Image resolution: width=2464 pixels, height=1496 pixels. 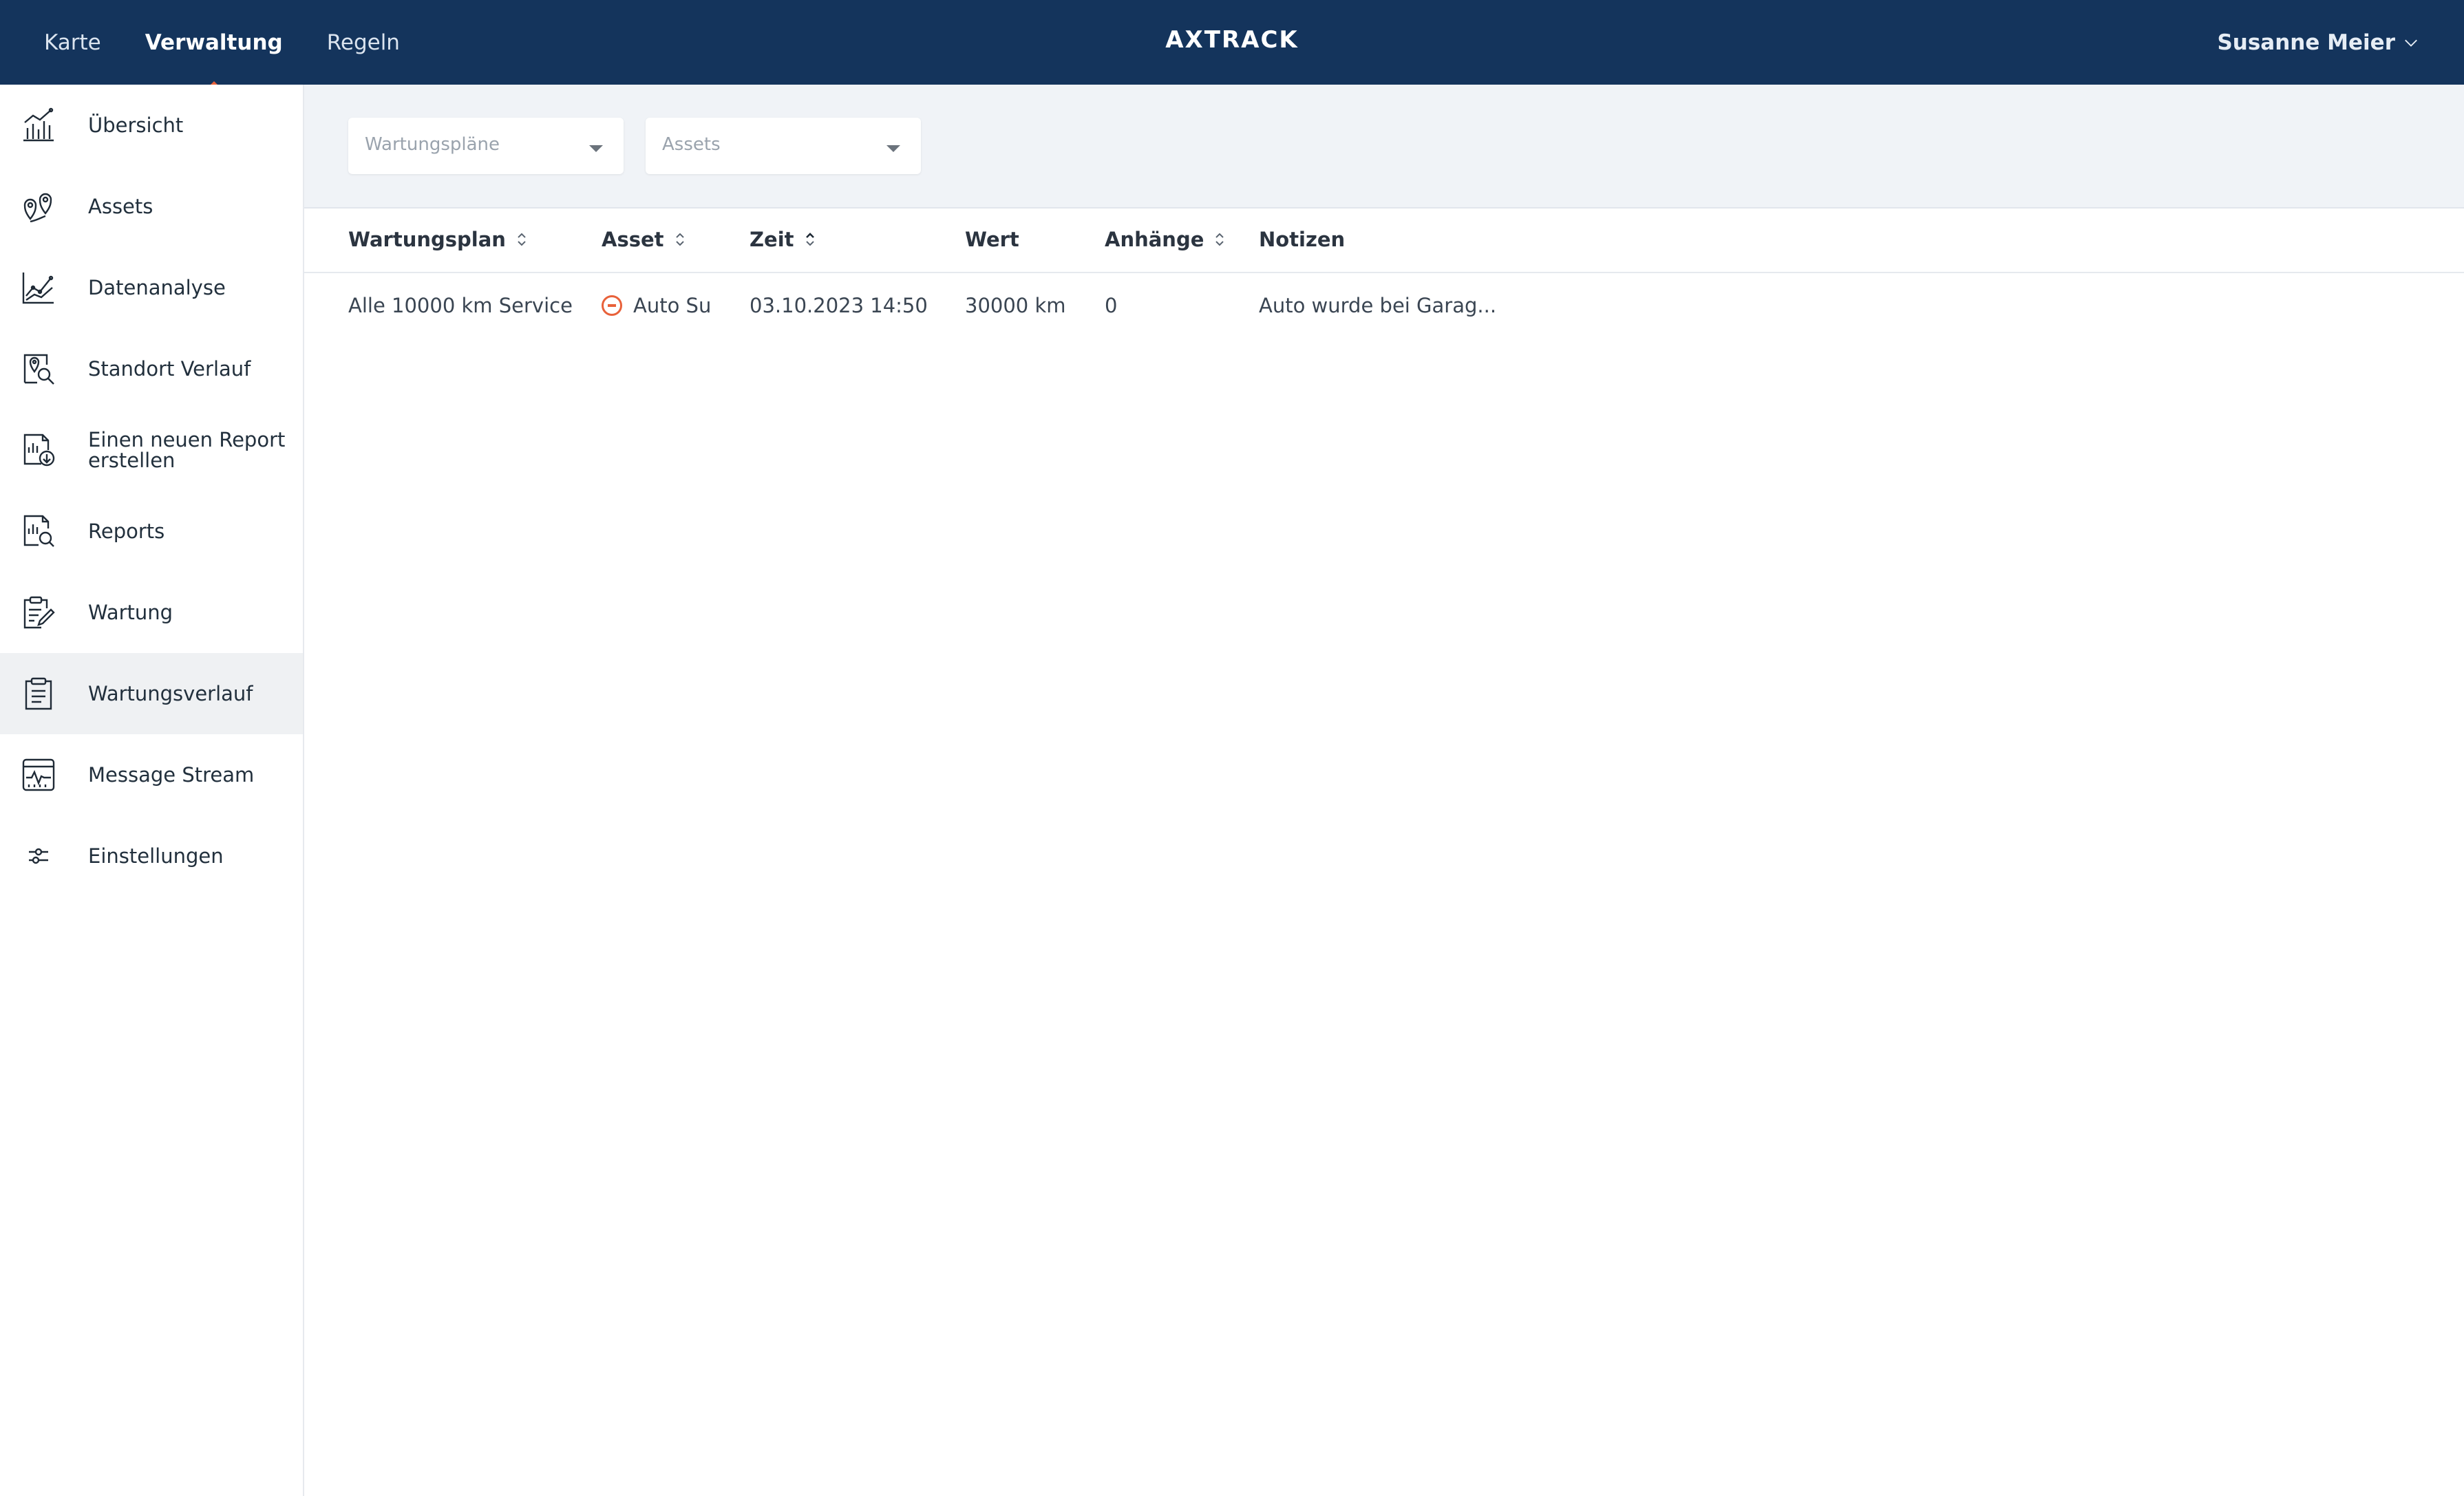 I want to click on sidebar-item-reports: Reports, so click(x=152, y=531).